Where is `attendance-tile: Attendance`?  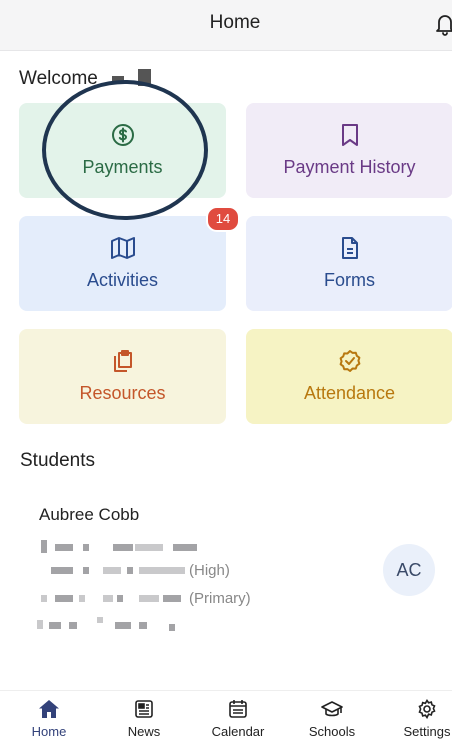
attendance-tile: Attendance is located at coordinates (349, 376).